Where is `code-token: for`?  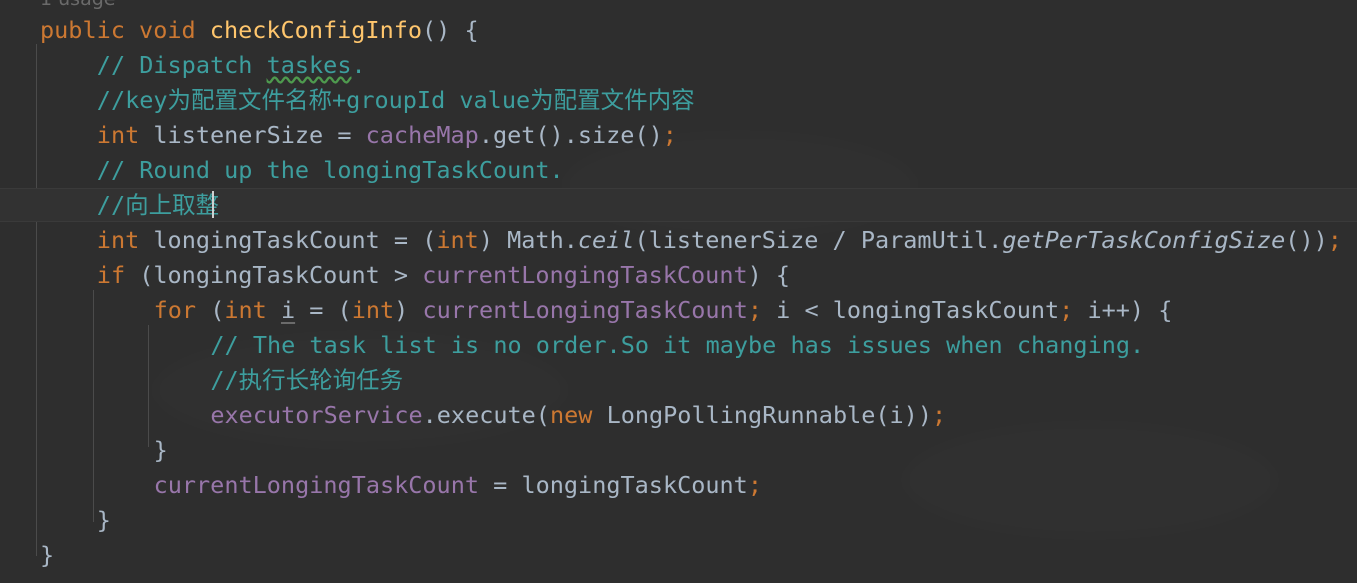
code-token: for is located at coordinates (175, 310).